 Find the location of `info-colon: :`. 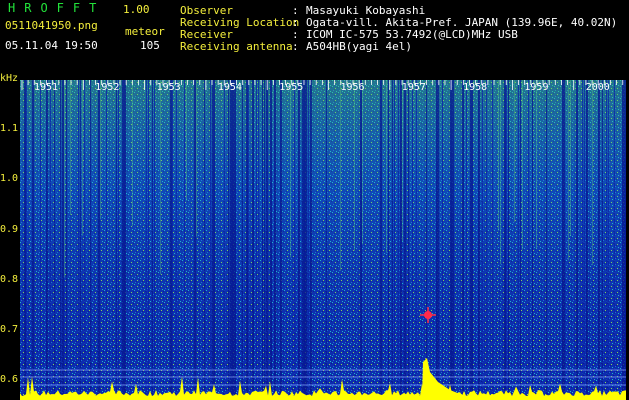

info-colon: : is located at coordinates (295, 46).